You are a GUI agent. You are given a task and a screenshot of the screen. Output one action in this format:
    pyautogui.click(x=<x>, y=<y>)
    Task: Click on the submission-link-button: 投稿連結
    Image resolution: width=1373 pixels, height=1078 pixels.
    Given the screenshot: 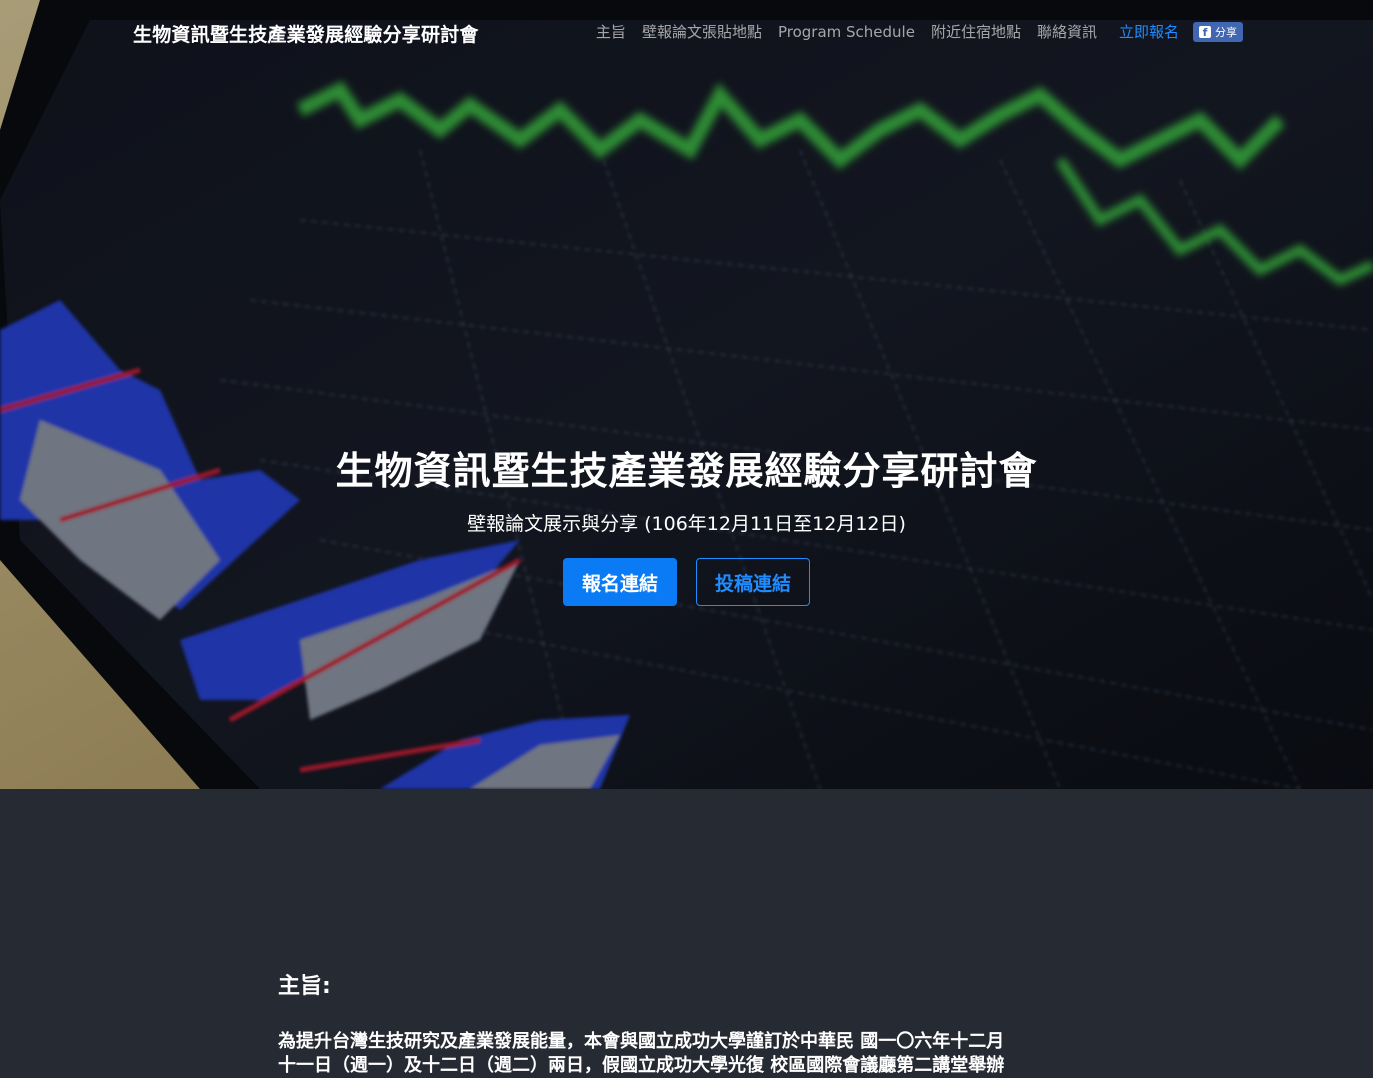 What is the action you would take?
    pyautogui.click(x=753, y=582)
    